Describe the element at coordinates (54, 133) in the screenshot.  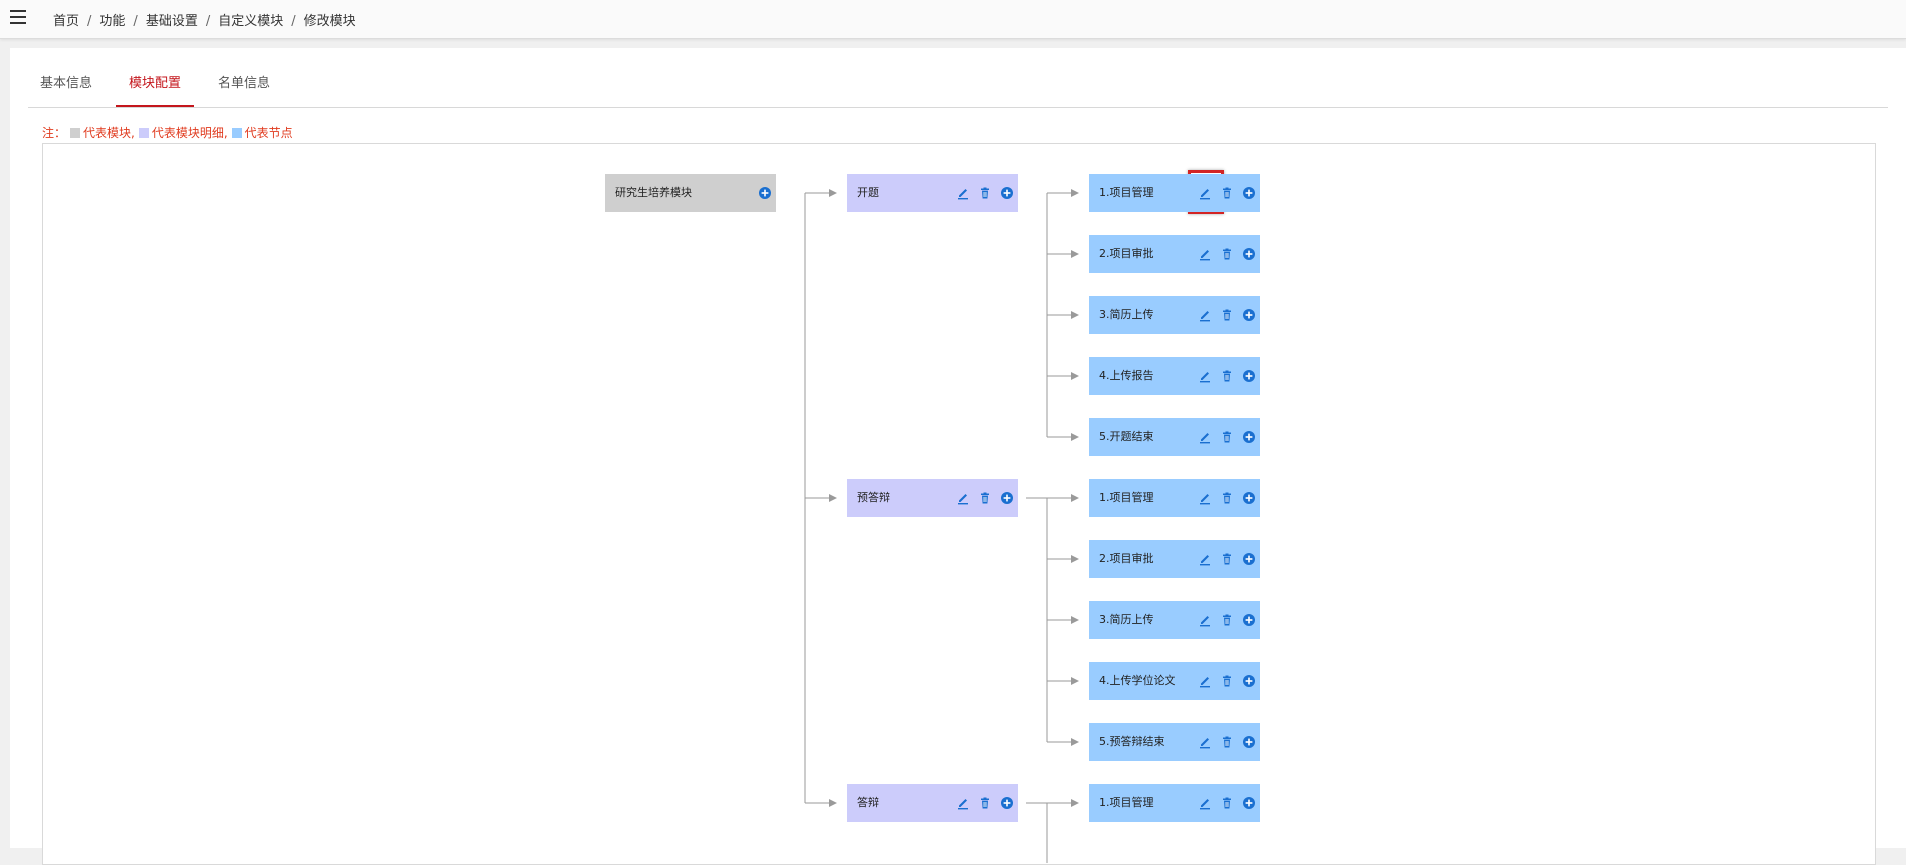
I see `legend-prefix: 注：` at that location.